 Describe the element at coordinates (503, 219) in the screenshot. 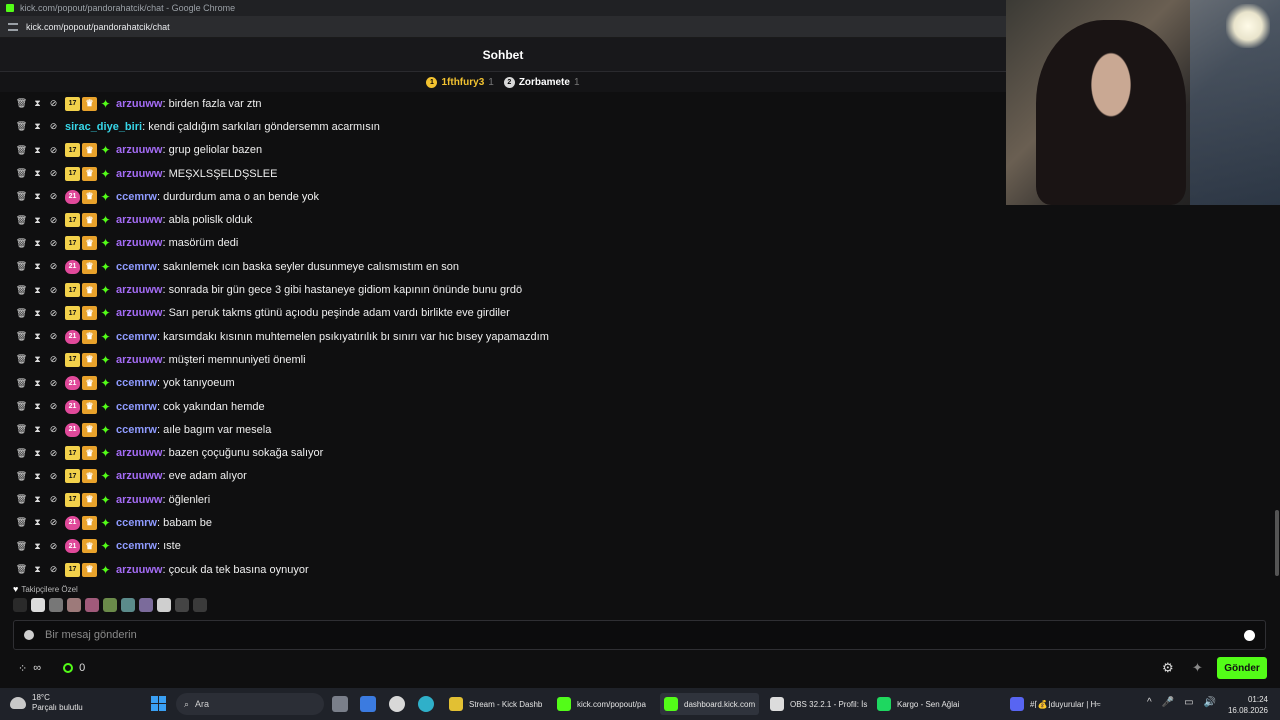

I see `chat-message: 🗑 ⧗ ⊘ 17 ♛ ✦ arzuuww: abla polislk olduk` at that location.